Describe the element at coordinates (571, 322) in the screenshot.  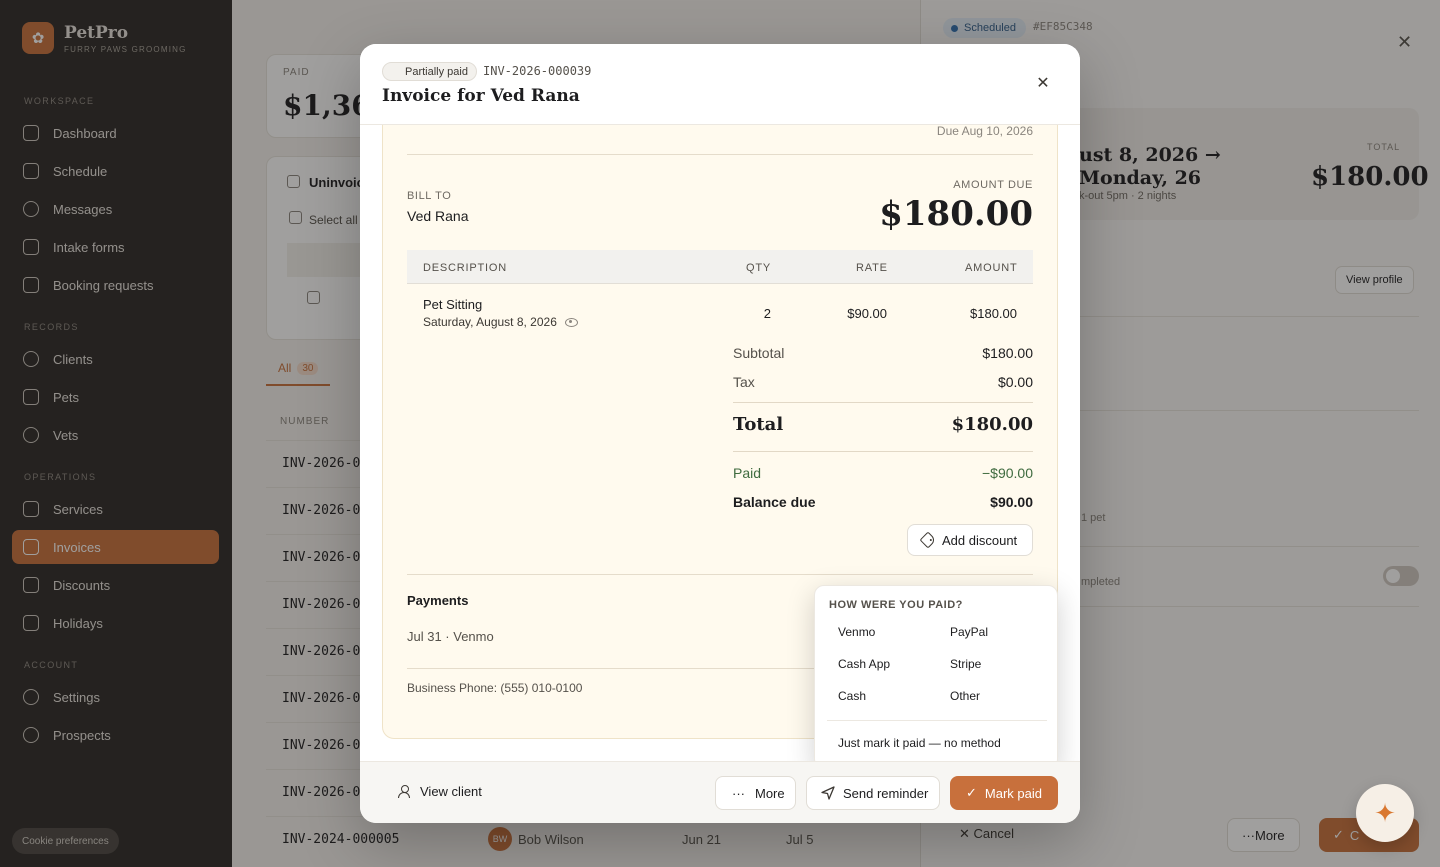
I see `eye-icon` at that location.